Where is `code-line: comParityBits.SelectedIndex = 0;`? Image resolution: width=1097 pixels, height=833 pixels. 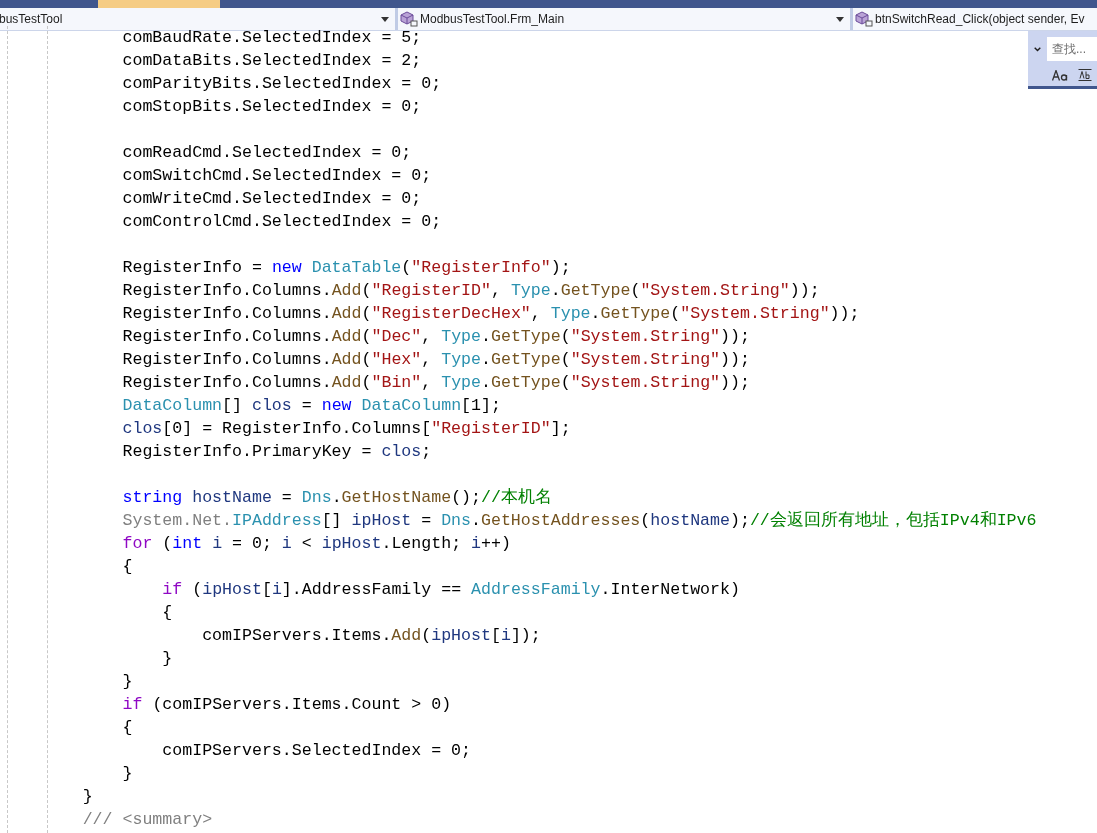 code-line: comParityBits.SelectedIndex = 0; is located at coordinates (281, 84).